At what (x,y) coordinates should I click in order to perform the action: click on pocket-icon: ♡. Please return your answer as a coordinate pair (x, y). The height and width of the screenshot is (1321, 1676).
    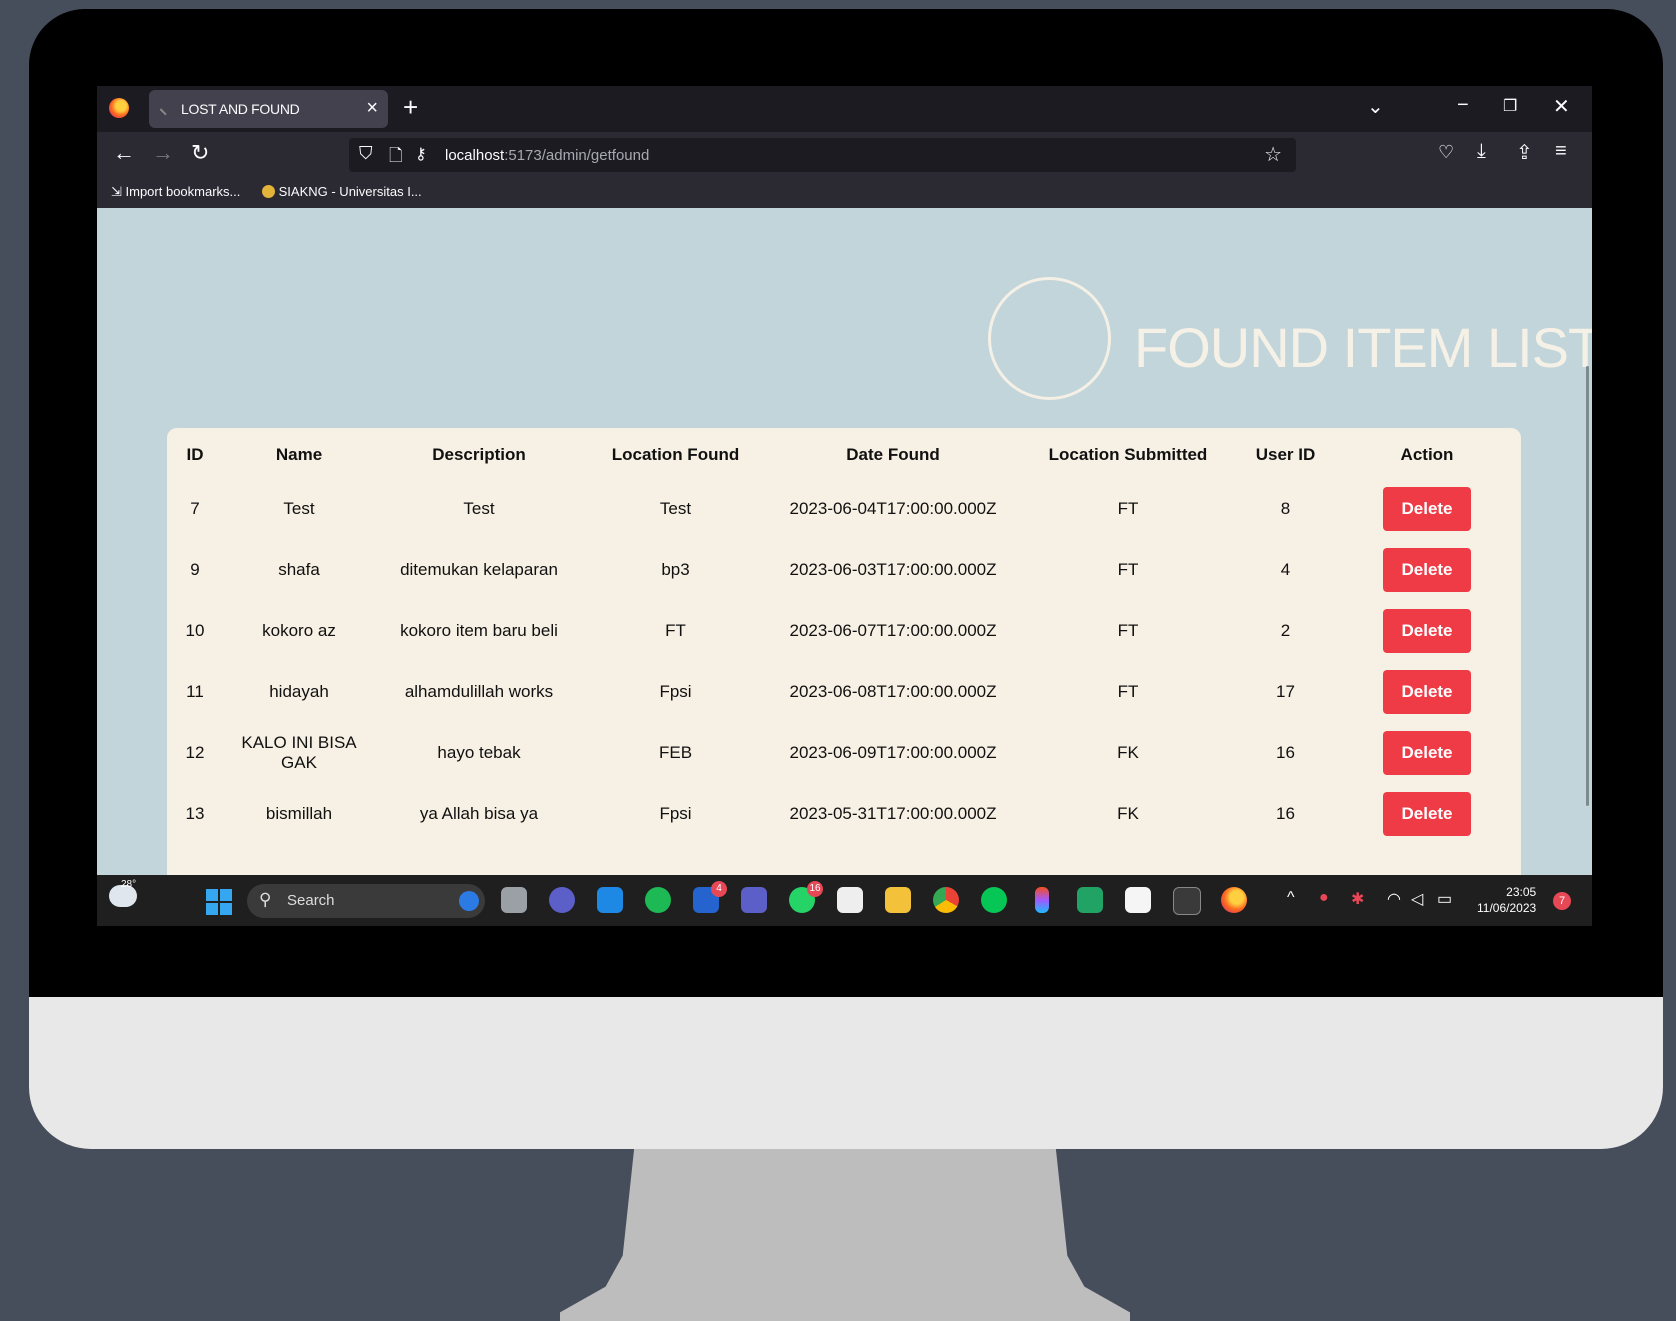
    Looking at the image, I should click on (1446, 152).